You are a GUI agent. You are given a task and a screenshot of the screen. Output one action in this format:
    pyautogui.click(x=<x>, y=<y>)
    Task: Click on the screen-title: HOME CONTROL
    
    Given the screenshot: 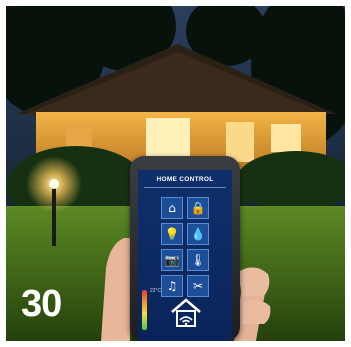 What is the action you would take?
    pyautogui.click(x=185, y=179)
    